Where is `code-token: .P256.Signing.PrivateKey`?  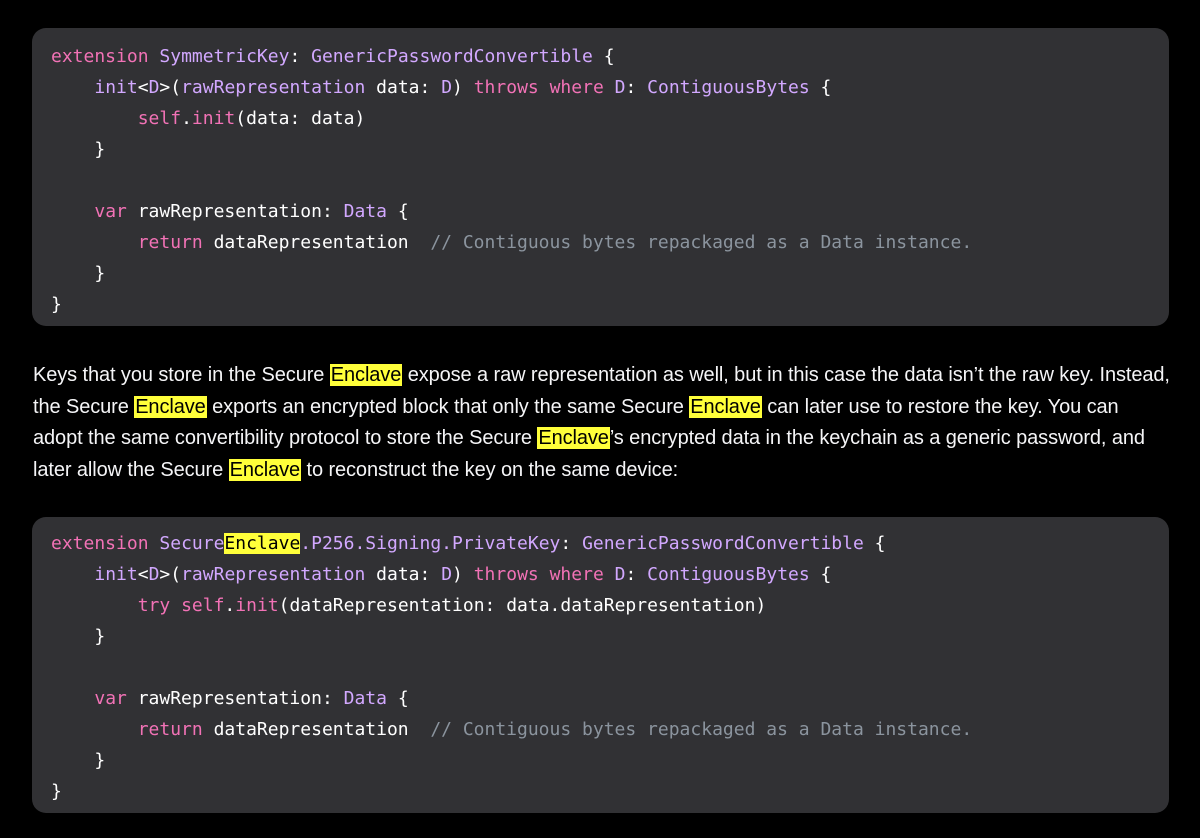 code-token: .P256.Signing.PrivateKey is located at coordinates (430, 543).